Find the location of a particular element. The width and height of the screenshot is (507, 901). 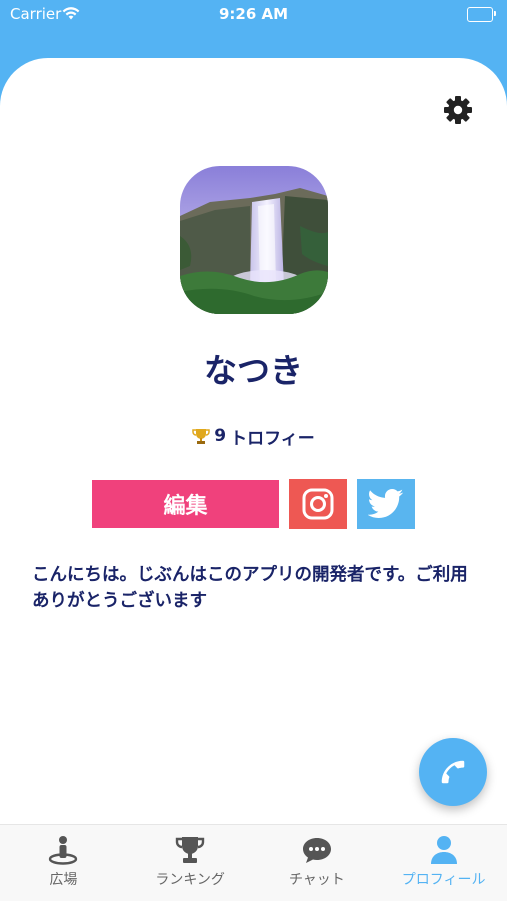

instagram-button is located at coordinates (318, 504).